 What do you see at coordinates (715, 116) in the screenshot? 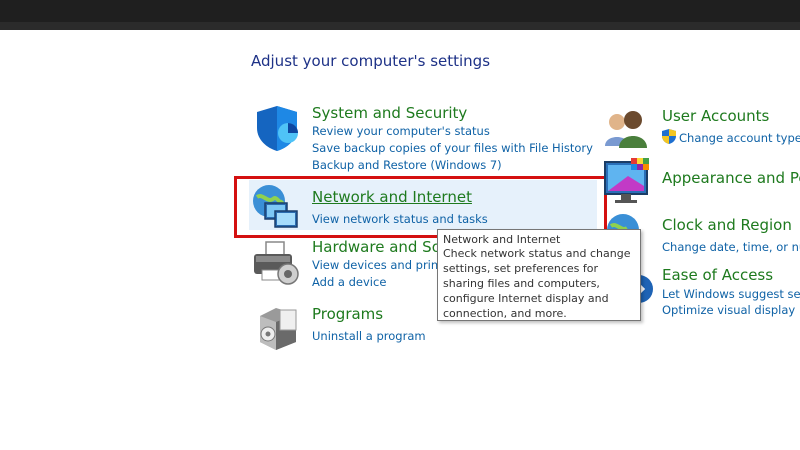
I see `user-accounts-title: User Accounts` at bounding box center [715, 116].